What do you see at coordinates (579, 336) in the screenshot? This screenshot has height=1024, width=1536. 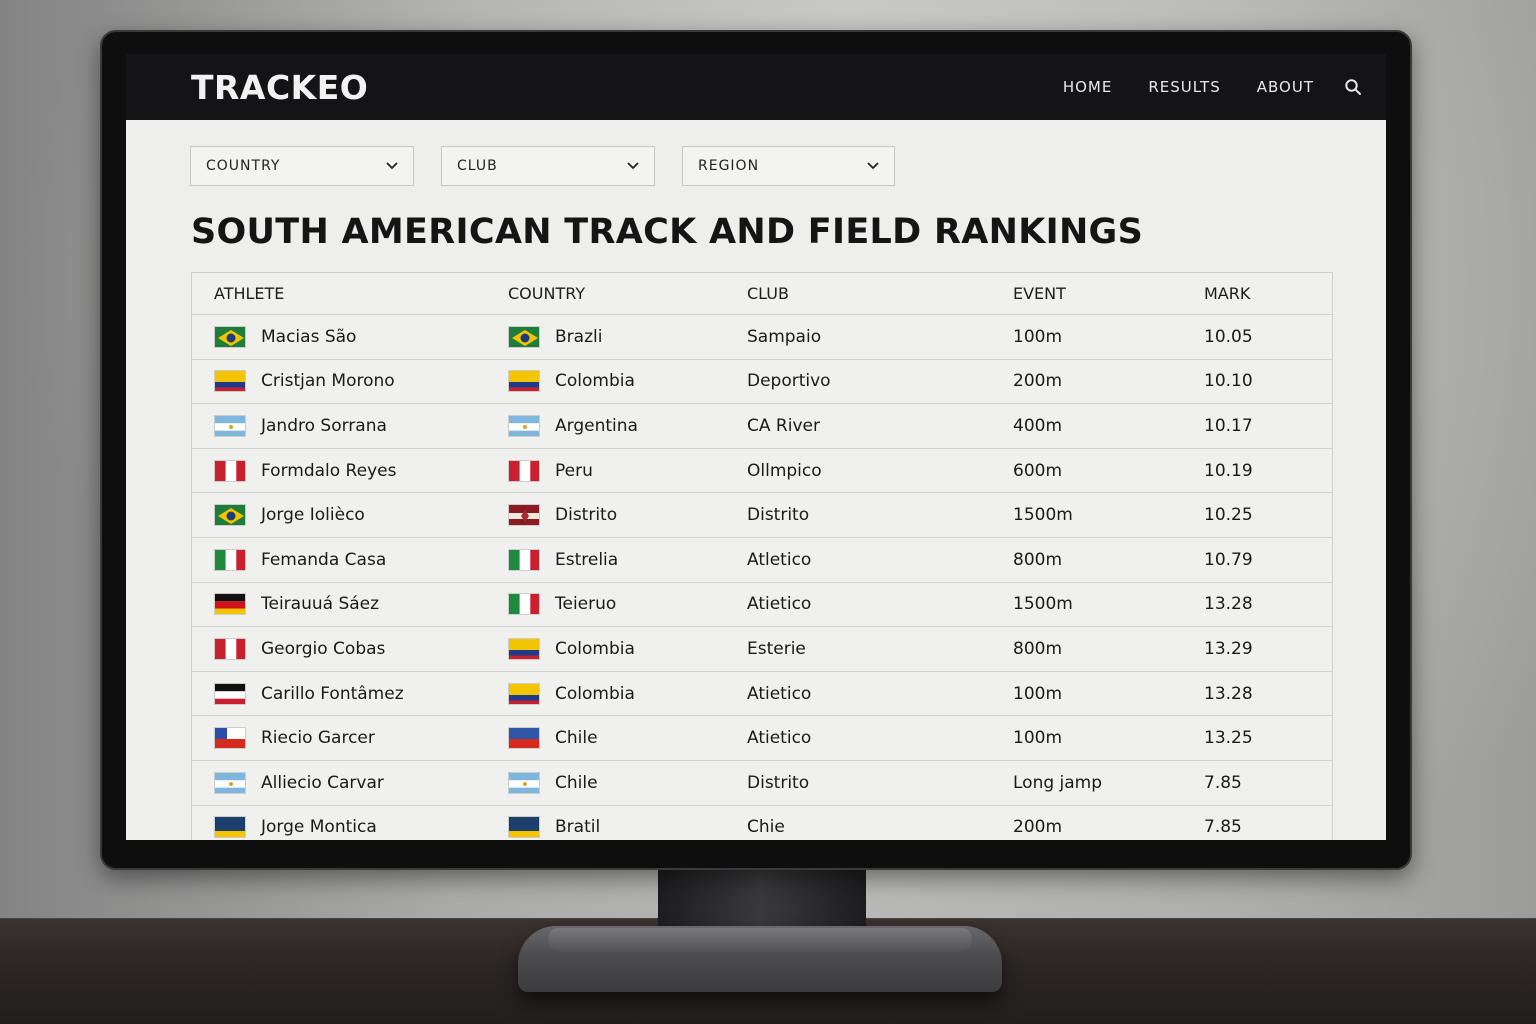 I see `country-name: Brazli` at bounding box center [579, 336].